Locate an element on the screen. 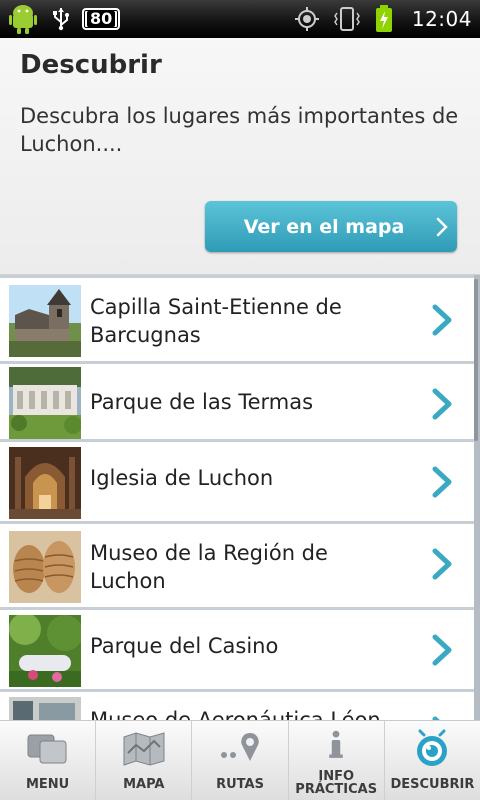 Image resolution: width=480 pixels, height=800 pixels. android-notification-icon is located at coordinates (23, 19).